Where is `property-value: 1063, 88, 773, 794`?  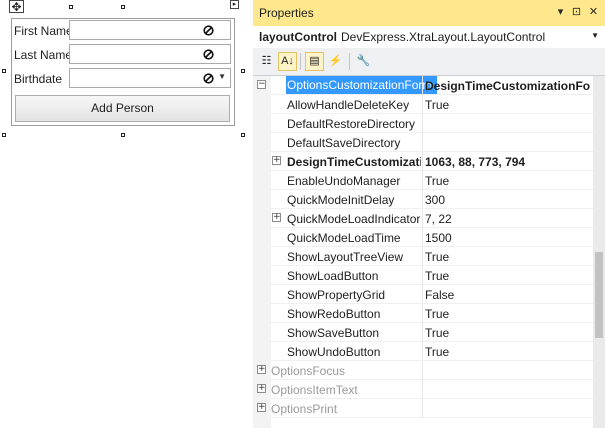 property-value: 1063, 88, 773, 794 is located at coordinates (508, 162).